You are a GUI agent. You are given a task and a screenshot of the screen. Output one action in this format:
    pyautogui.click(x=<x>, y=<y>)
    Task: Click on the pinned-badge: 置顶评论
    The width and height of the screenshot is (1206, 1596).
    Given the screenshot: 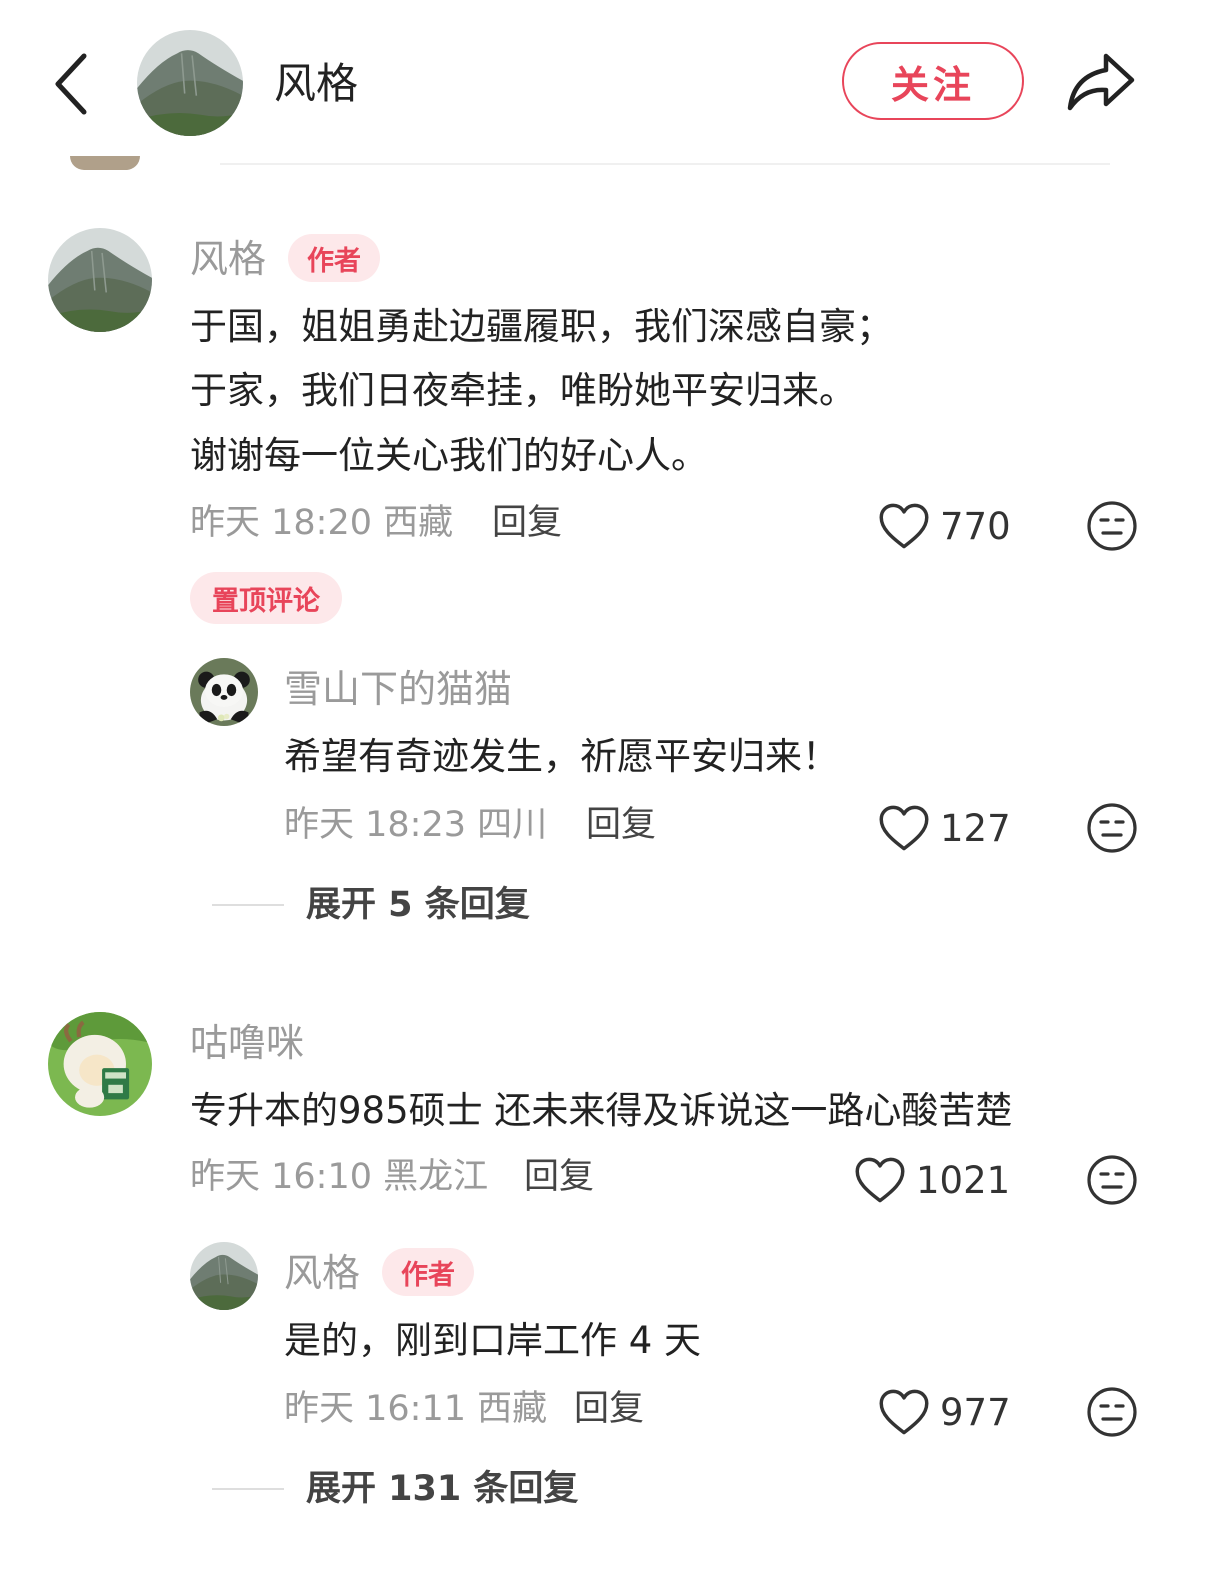 What is the action you would take?
    pyautogui.click(x=266, y=598)
    